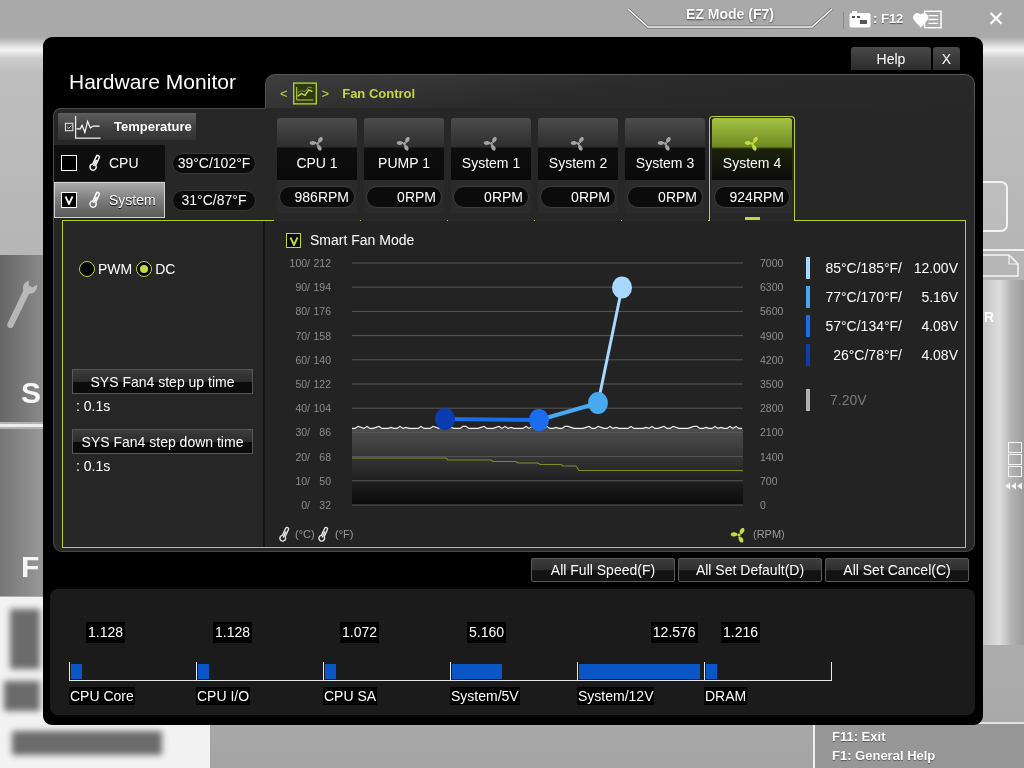 This screenshot has width=1024, height=768. Describe the element at coordinates (578, 168) in the screenshot. I see `fan-tab: System 2 0RPM` at that location.